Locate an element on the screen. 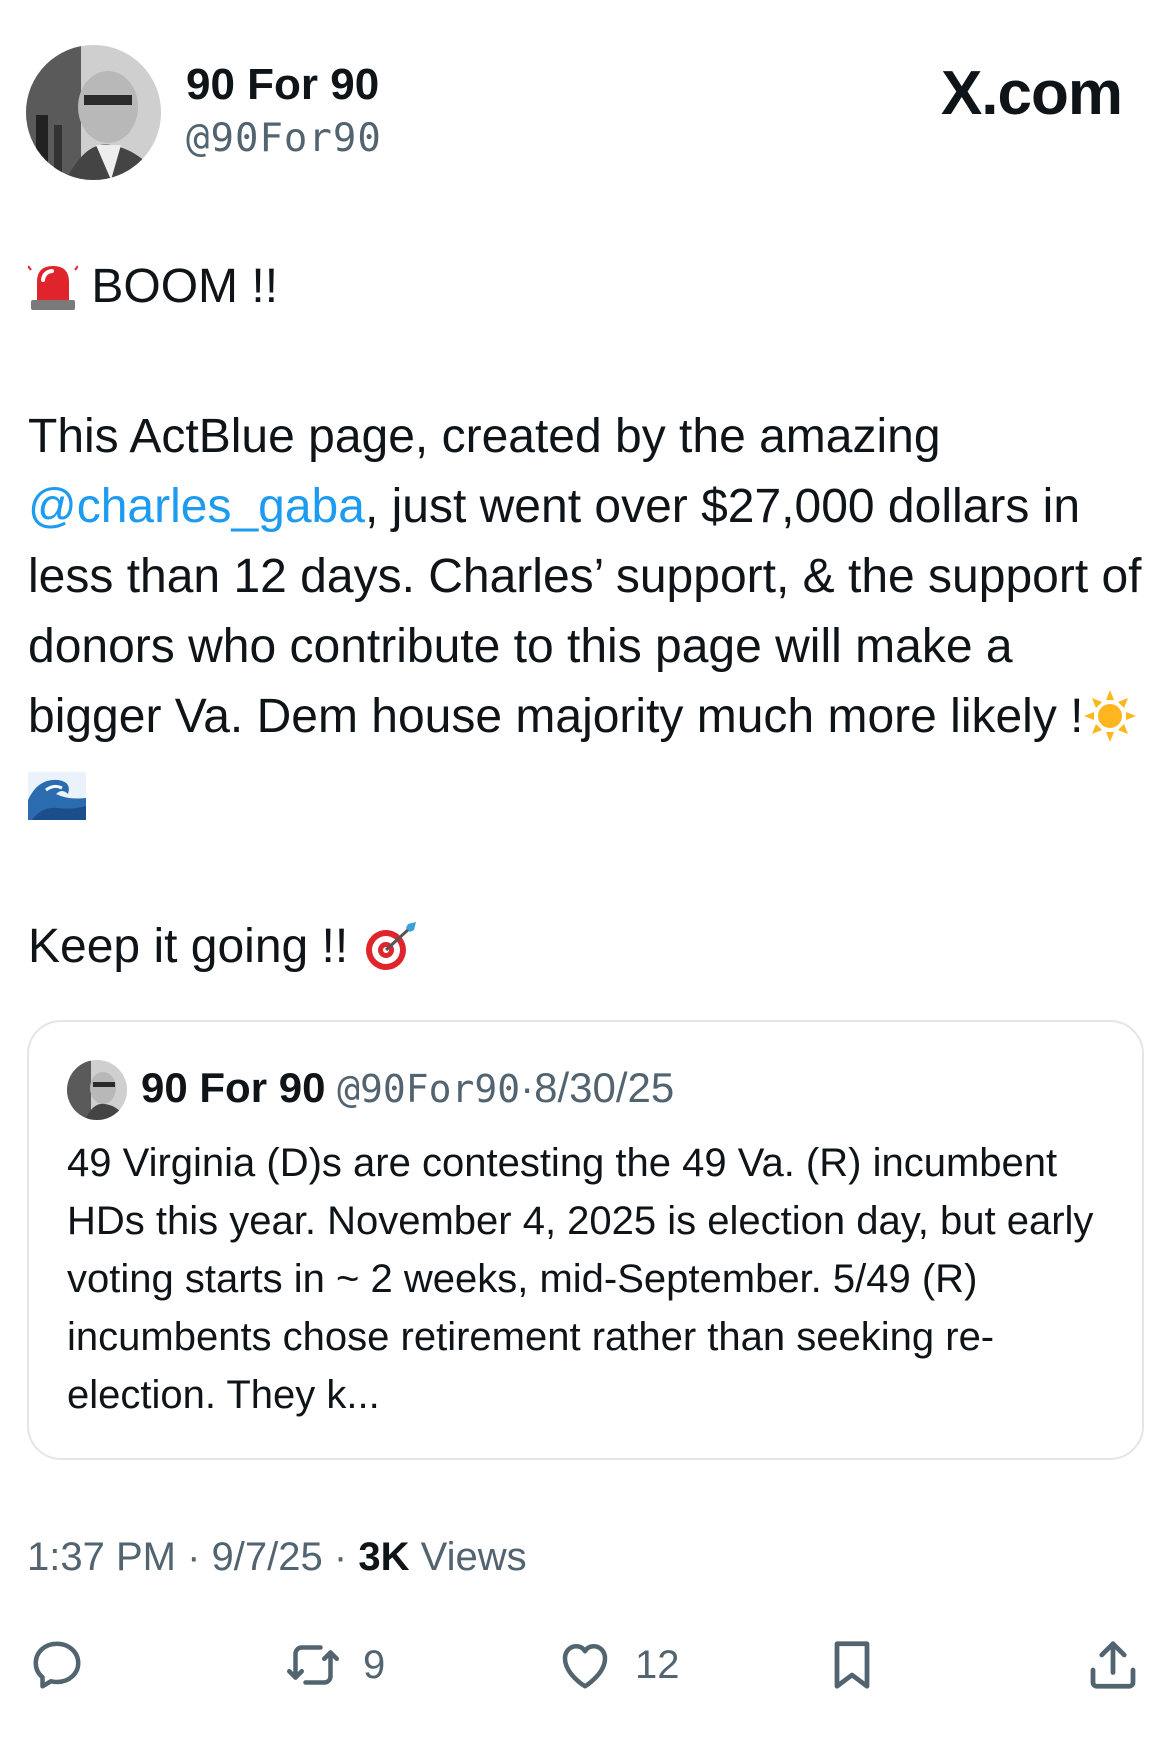 The height and width of the screenshot is (1745, 1170). quoted-author-handle: @90For90 is located at coordinates (429, 1089).